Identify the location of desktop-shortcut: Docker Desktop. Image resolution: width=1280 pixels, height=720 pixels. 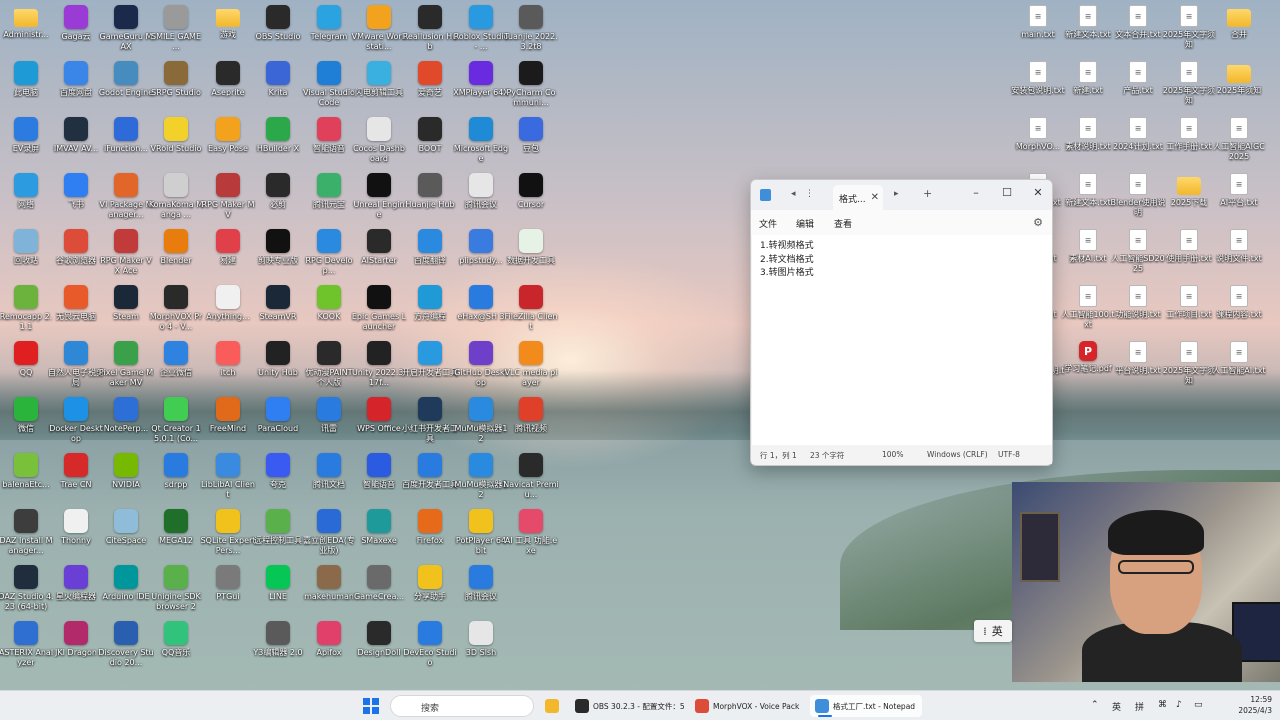
(76, 424).